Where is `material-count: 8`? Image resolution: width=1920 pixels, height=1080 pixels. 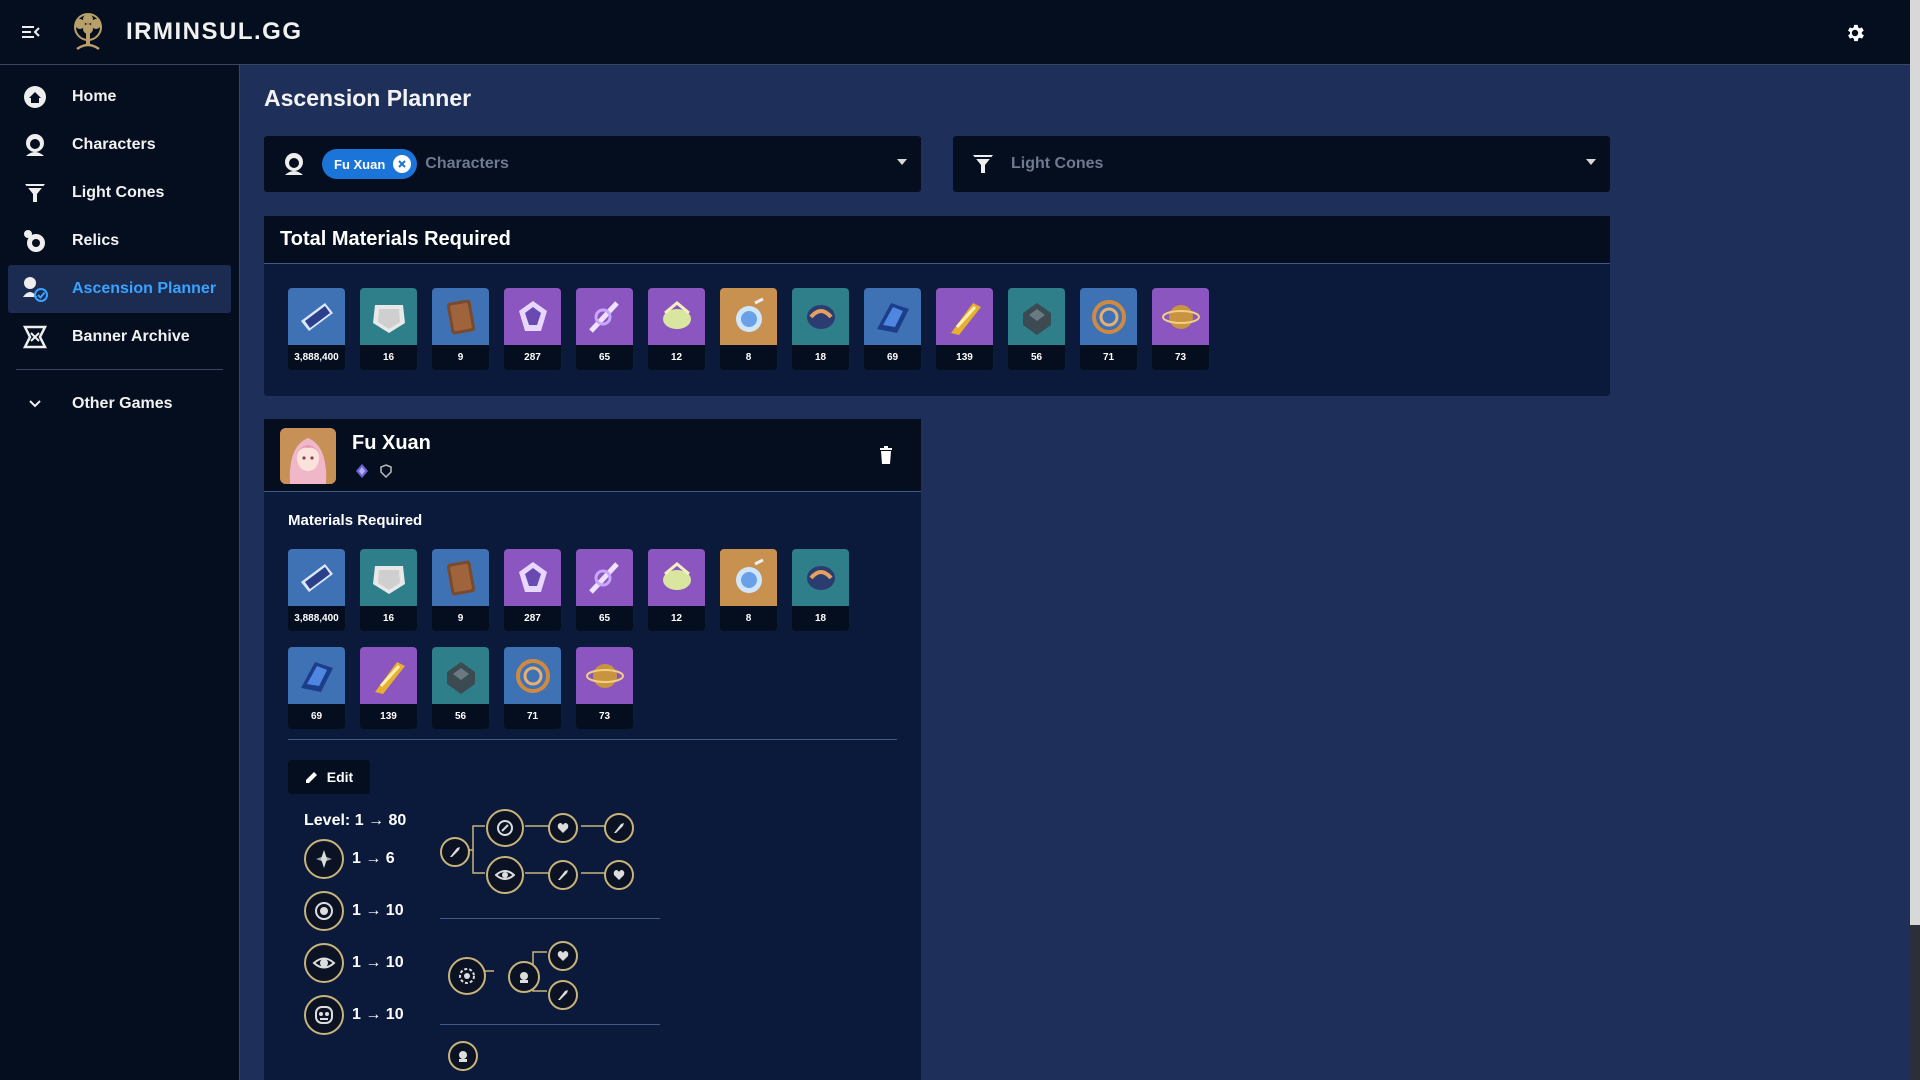
material-count: 8 is located at coordinates (748, 618).